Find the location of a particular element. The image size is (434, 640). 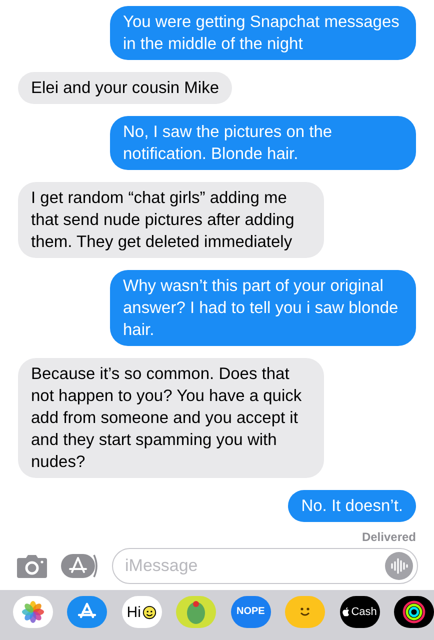

apple-icon is located at coordinates (346, 612).